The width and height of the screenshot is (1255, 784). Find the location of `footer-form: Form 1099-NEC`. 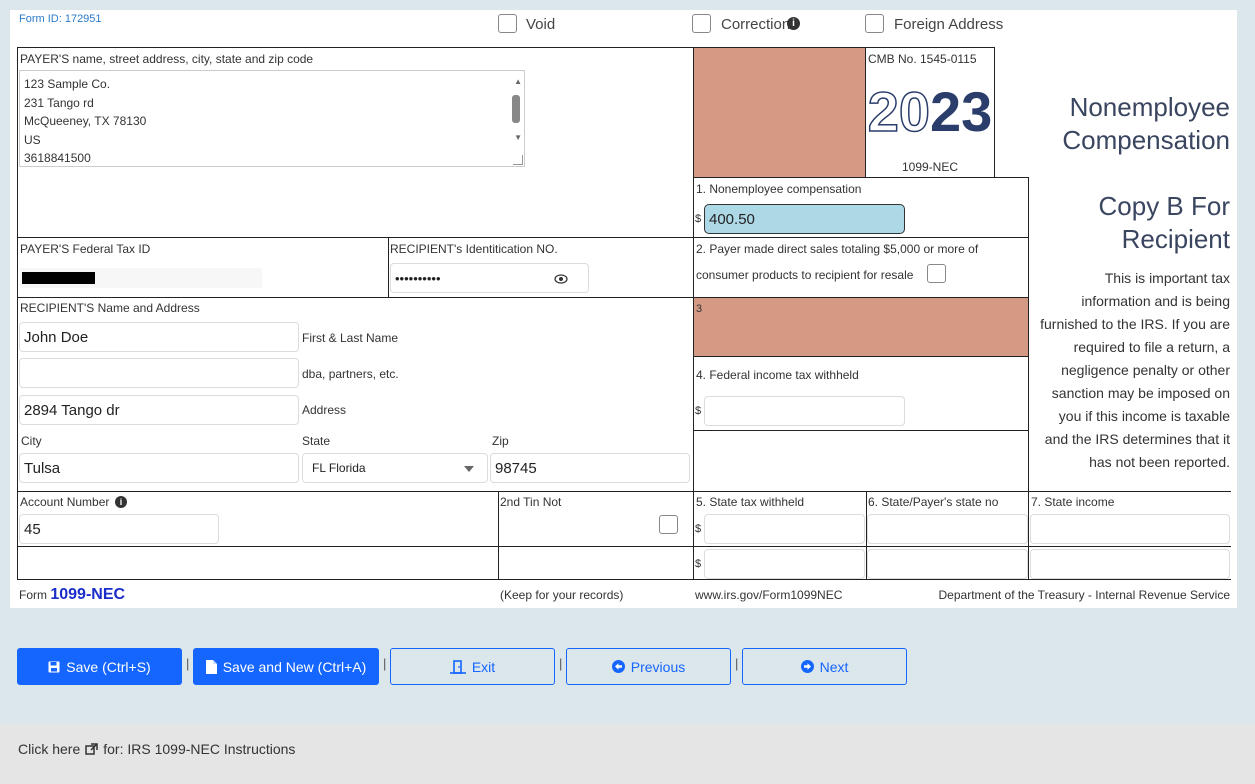

footer-form: Form 1099-NEC is located at coordinates (72, 594).